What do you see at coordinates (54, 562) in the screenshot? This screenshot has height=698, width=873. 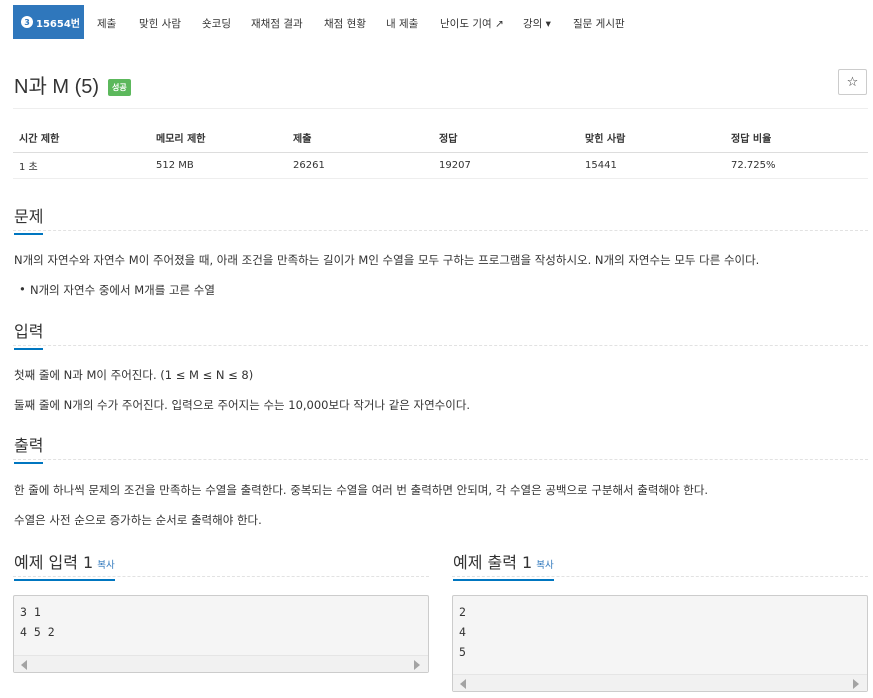 I see `sample-input-title: 예제 입력 1` at bounding box center [54, 562].